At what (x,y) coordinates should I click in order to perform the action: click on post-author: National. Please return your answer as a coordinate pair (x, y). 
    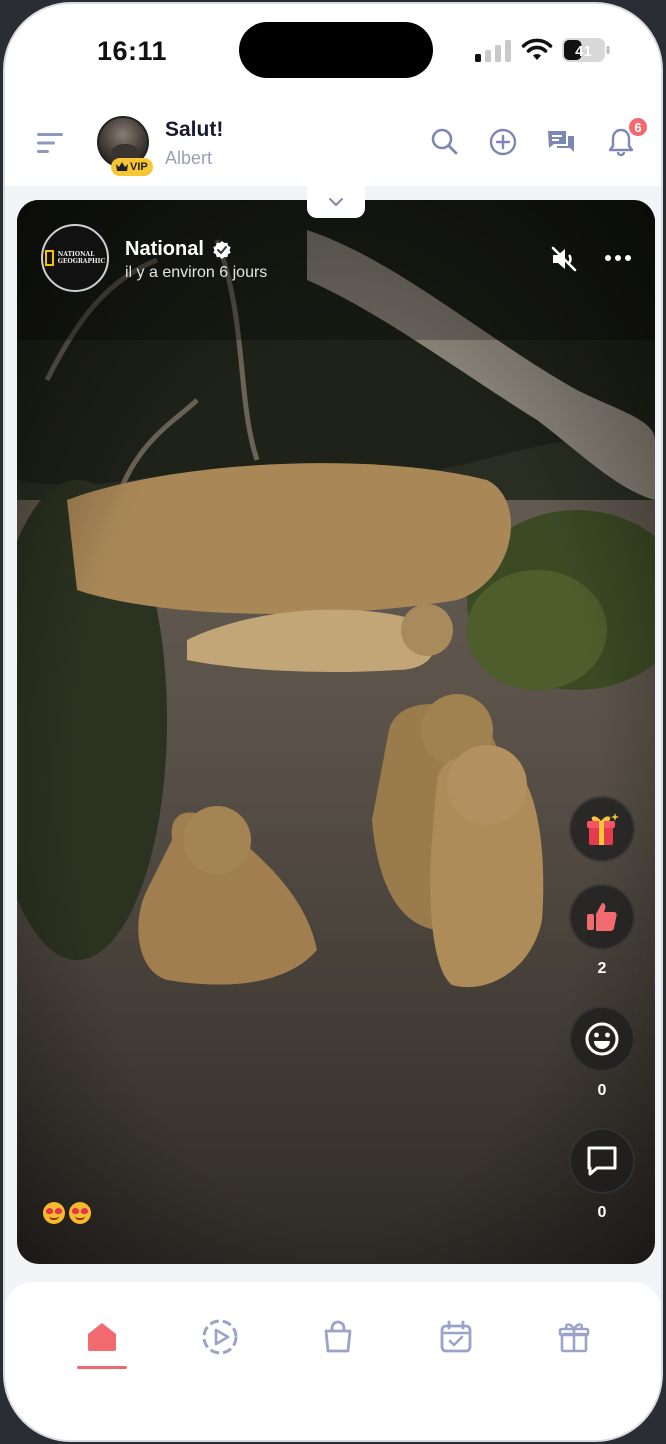
    Looking at the image, I should click on (178, 249).